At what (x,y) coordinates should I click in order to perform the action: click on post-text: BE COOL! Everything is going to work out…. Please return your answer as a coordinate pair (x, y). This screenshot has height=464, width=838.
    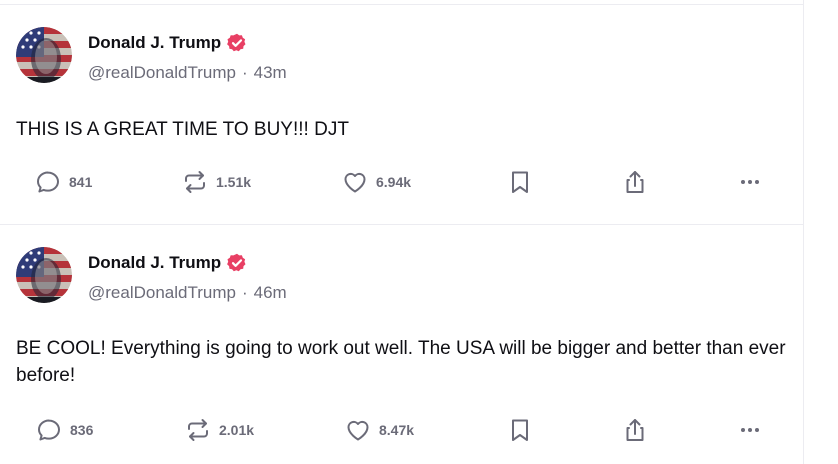
    Looking at the image, I should click on (401, 362).